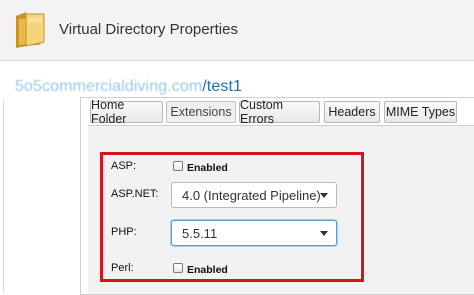  I want to click on asp-label: ASP:, so click(124, 166).